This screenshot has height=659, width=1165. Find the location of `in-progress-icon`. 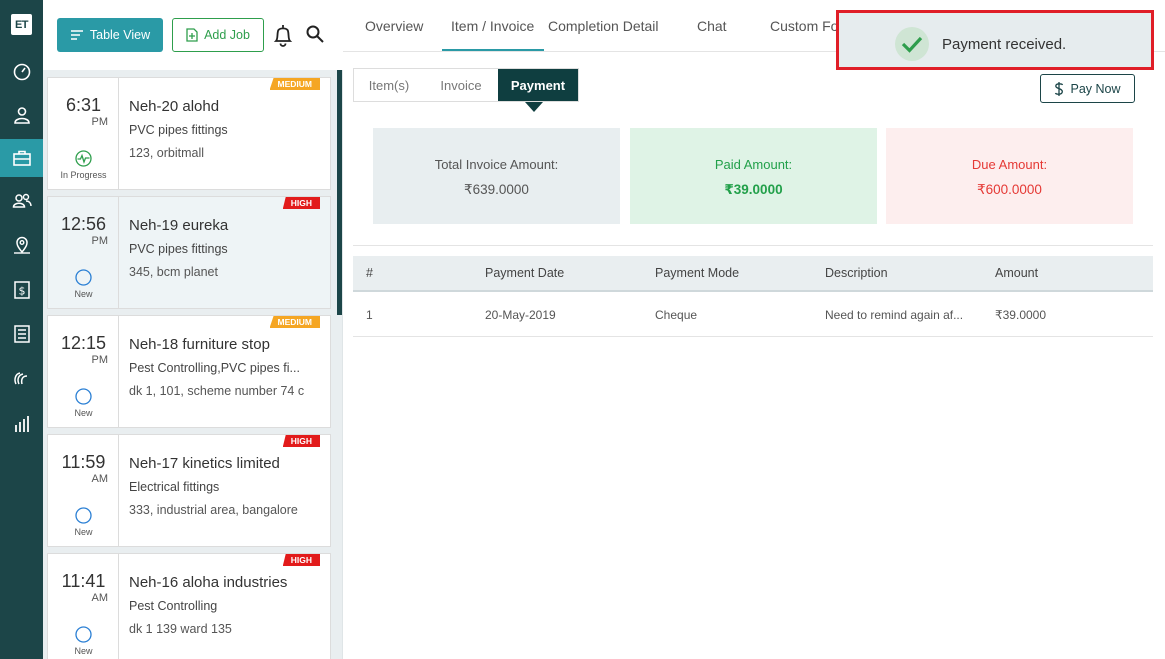

in-progress-icon is located at coordinates (83, 158).